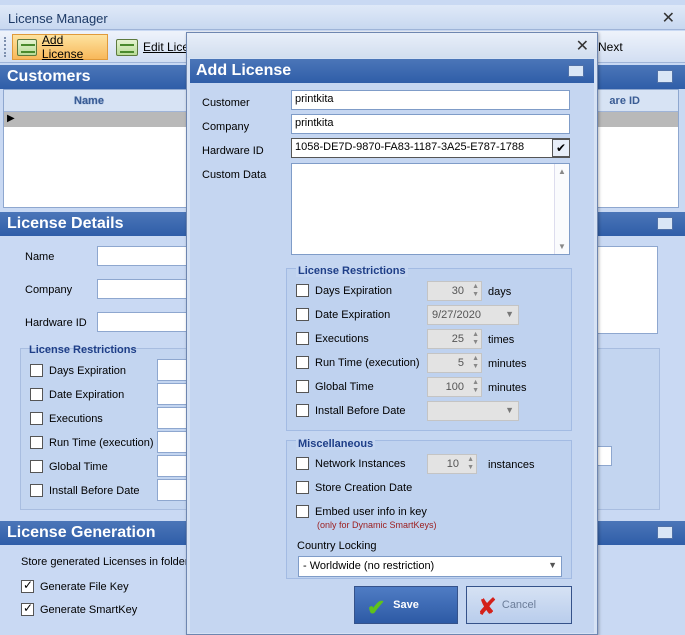  Describe the element at coordinates (302, 290) in the screenshot. I see `days-expiration-checkbox` at that location.